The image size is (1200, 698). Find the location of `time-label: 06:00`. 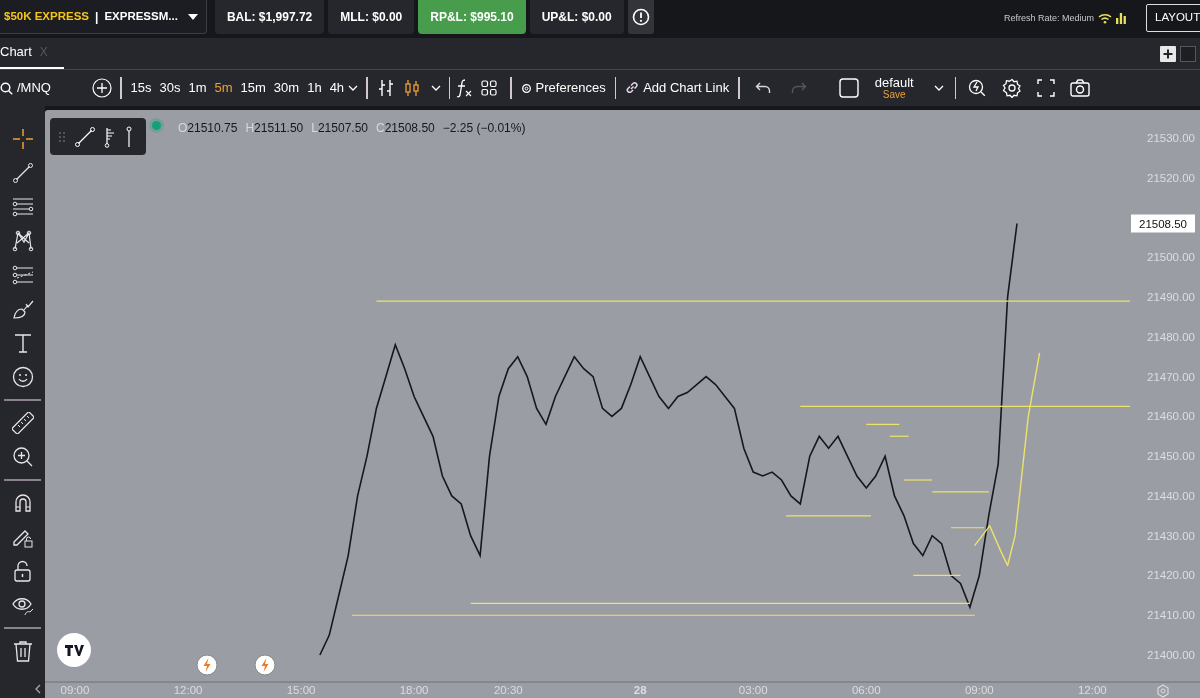

time-label: 06:00 is located at coordinates (866, 690).